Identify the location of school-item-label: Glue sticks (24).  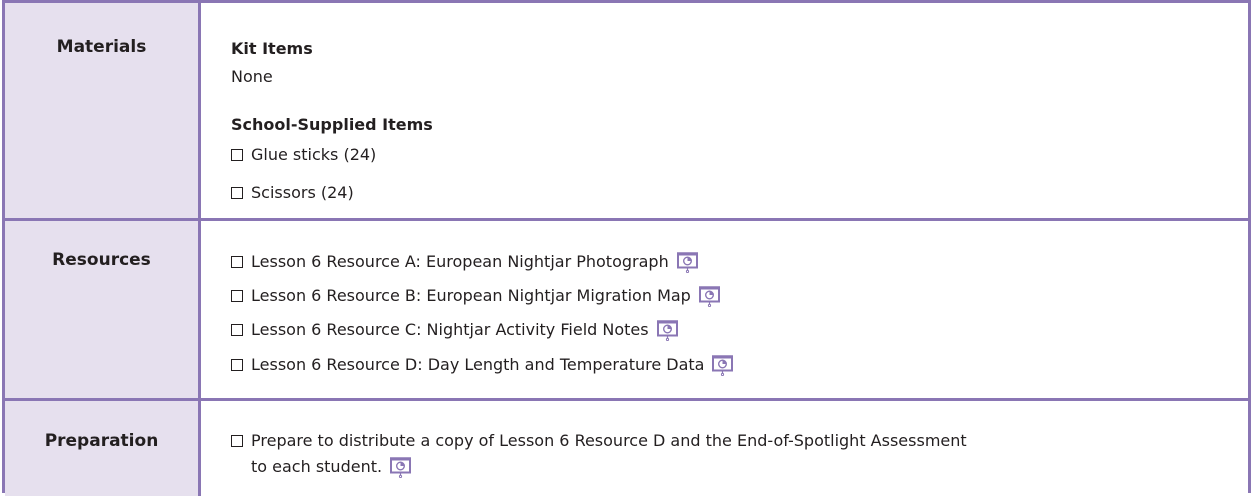
(314, 154).